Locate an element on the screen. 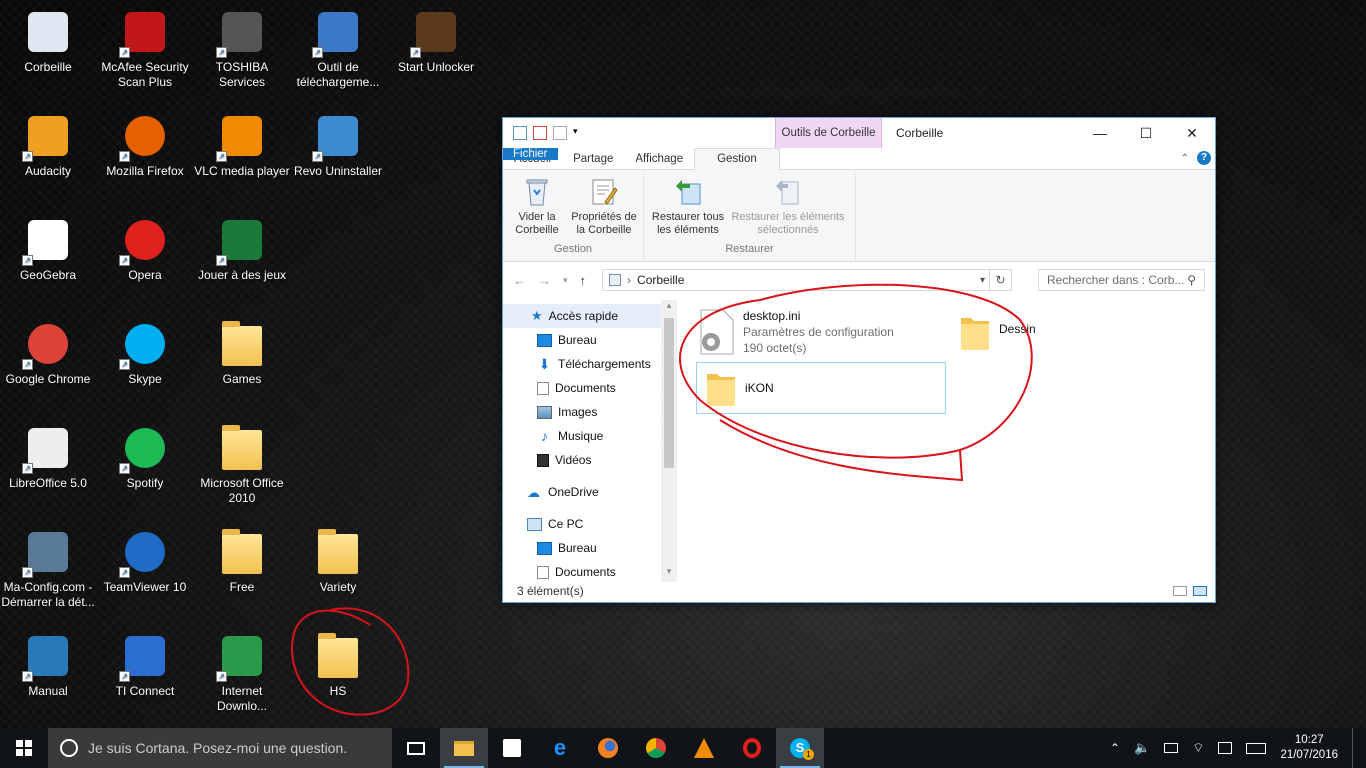 The height and width of the screenshot is (768, 1366). nav-onedrive: ☁ OneDrive is located at coordinates (590, 492).